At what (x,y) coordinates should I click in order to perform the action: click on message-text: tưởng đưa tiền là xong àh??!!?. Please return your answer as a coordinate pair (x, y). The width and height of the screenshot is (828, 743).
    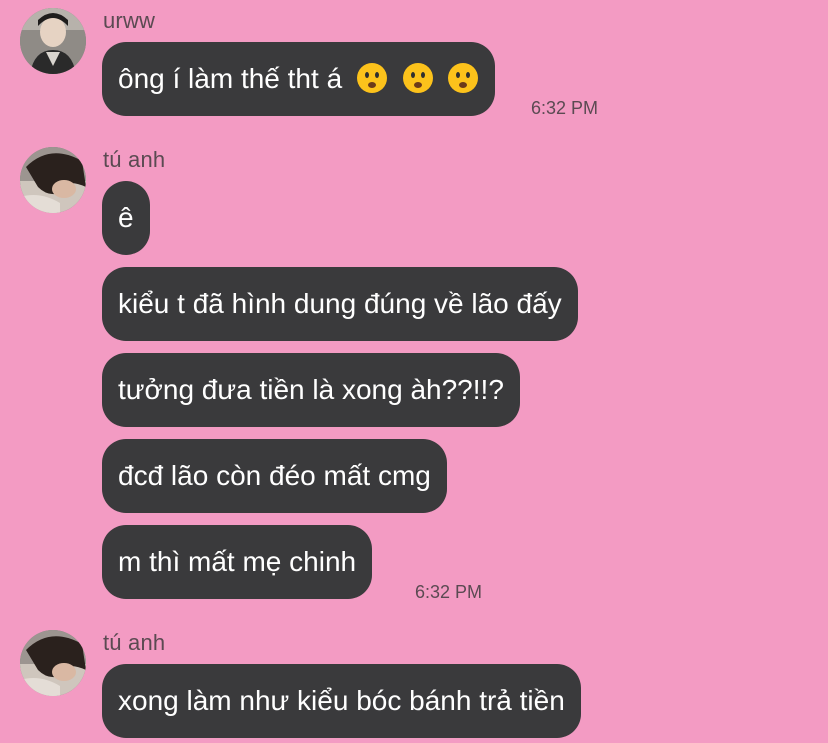
    Looking at the image, I should click on (311, 389).